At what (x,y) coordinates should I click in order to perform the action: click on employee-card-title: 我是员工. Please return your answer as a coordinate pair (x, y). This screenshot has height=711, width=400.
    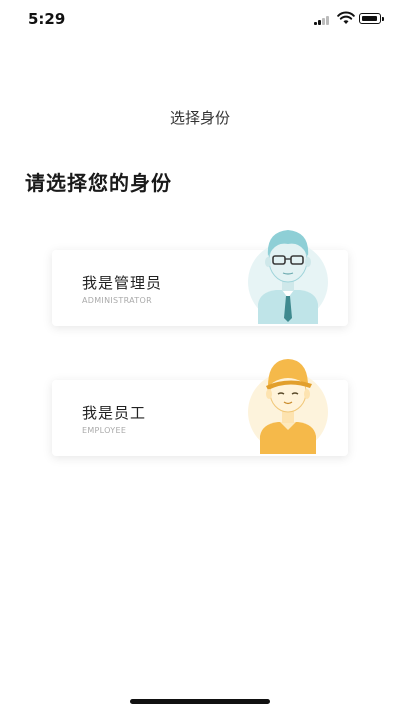
    Looking at the image, I should click on (114, 413).